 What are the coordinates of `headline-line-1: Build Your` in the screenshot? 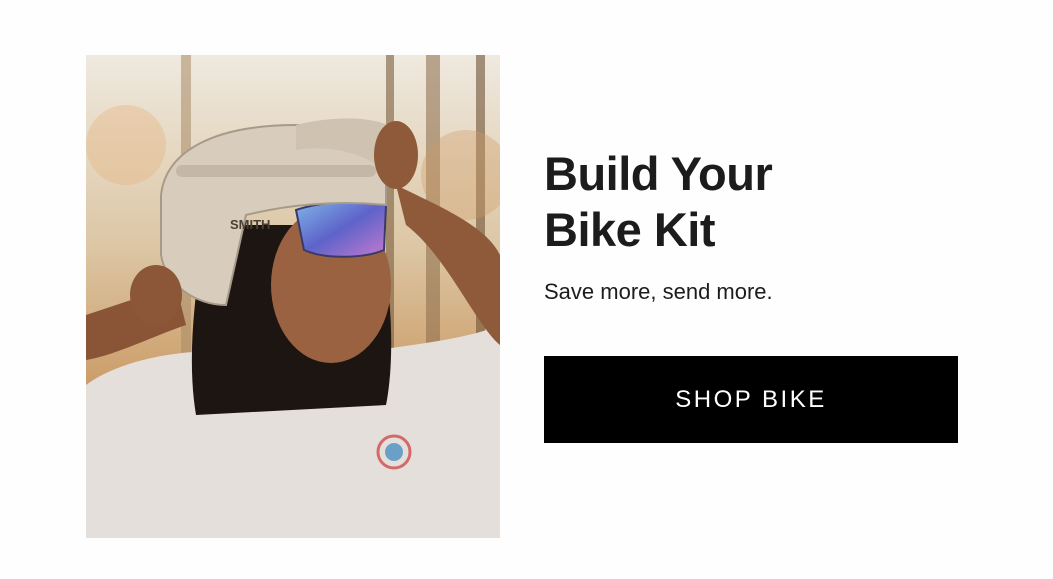 It's located at (658, 173).